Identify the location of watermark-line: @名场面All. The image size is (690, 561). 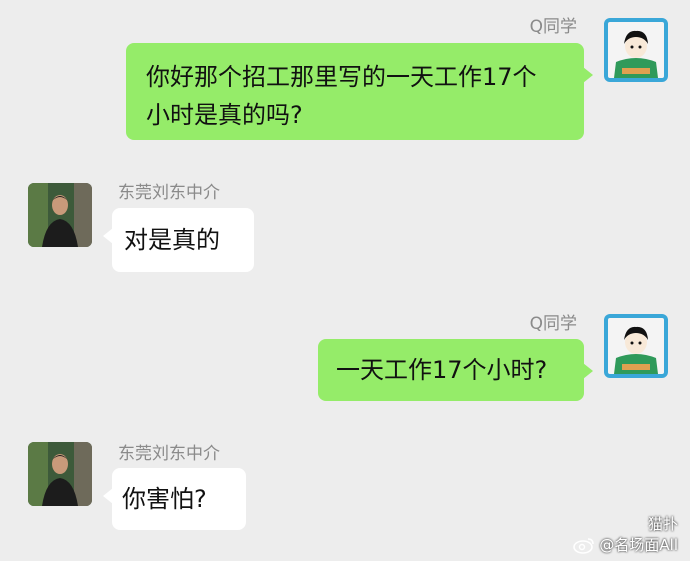
(625, 544).